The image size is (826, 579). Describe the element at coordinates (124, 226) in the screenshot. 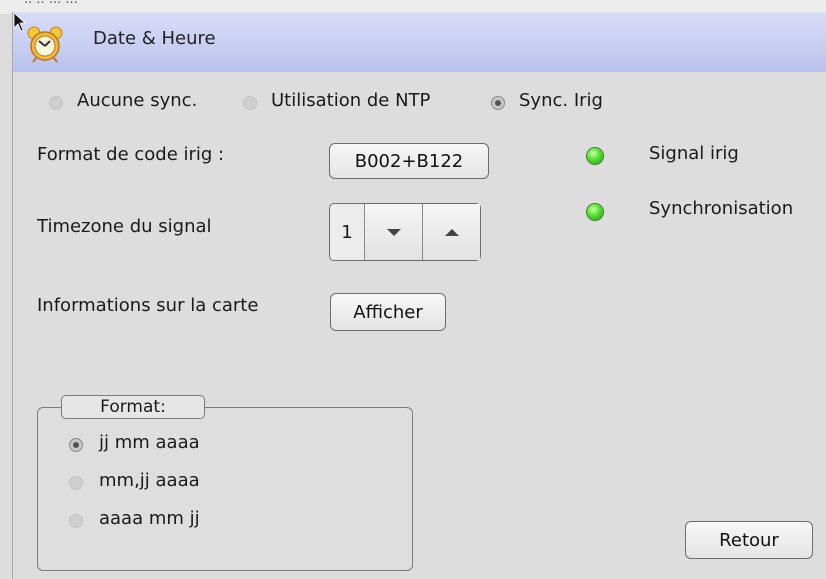

I see `timezone-label: Timezone du signal` at that location.